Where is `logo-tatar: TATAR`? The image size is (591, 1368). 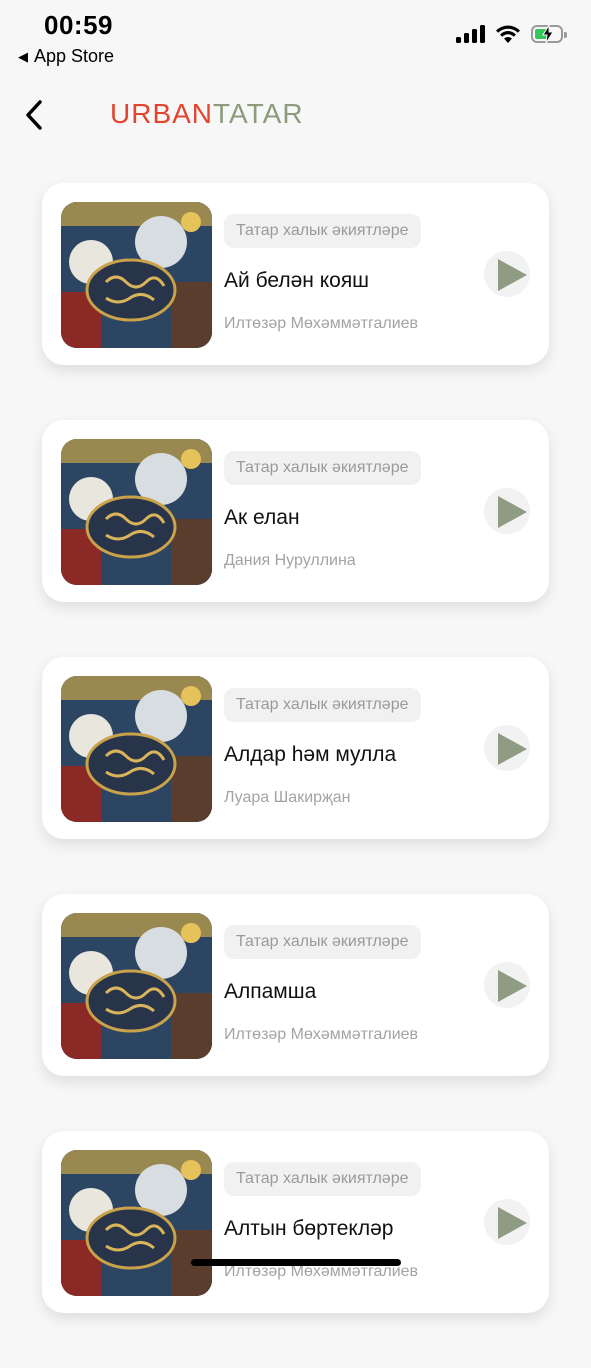 logo-tatar: TATAR is located at coordinates (258, 113).